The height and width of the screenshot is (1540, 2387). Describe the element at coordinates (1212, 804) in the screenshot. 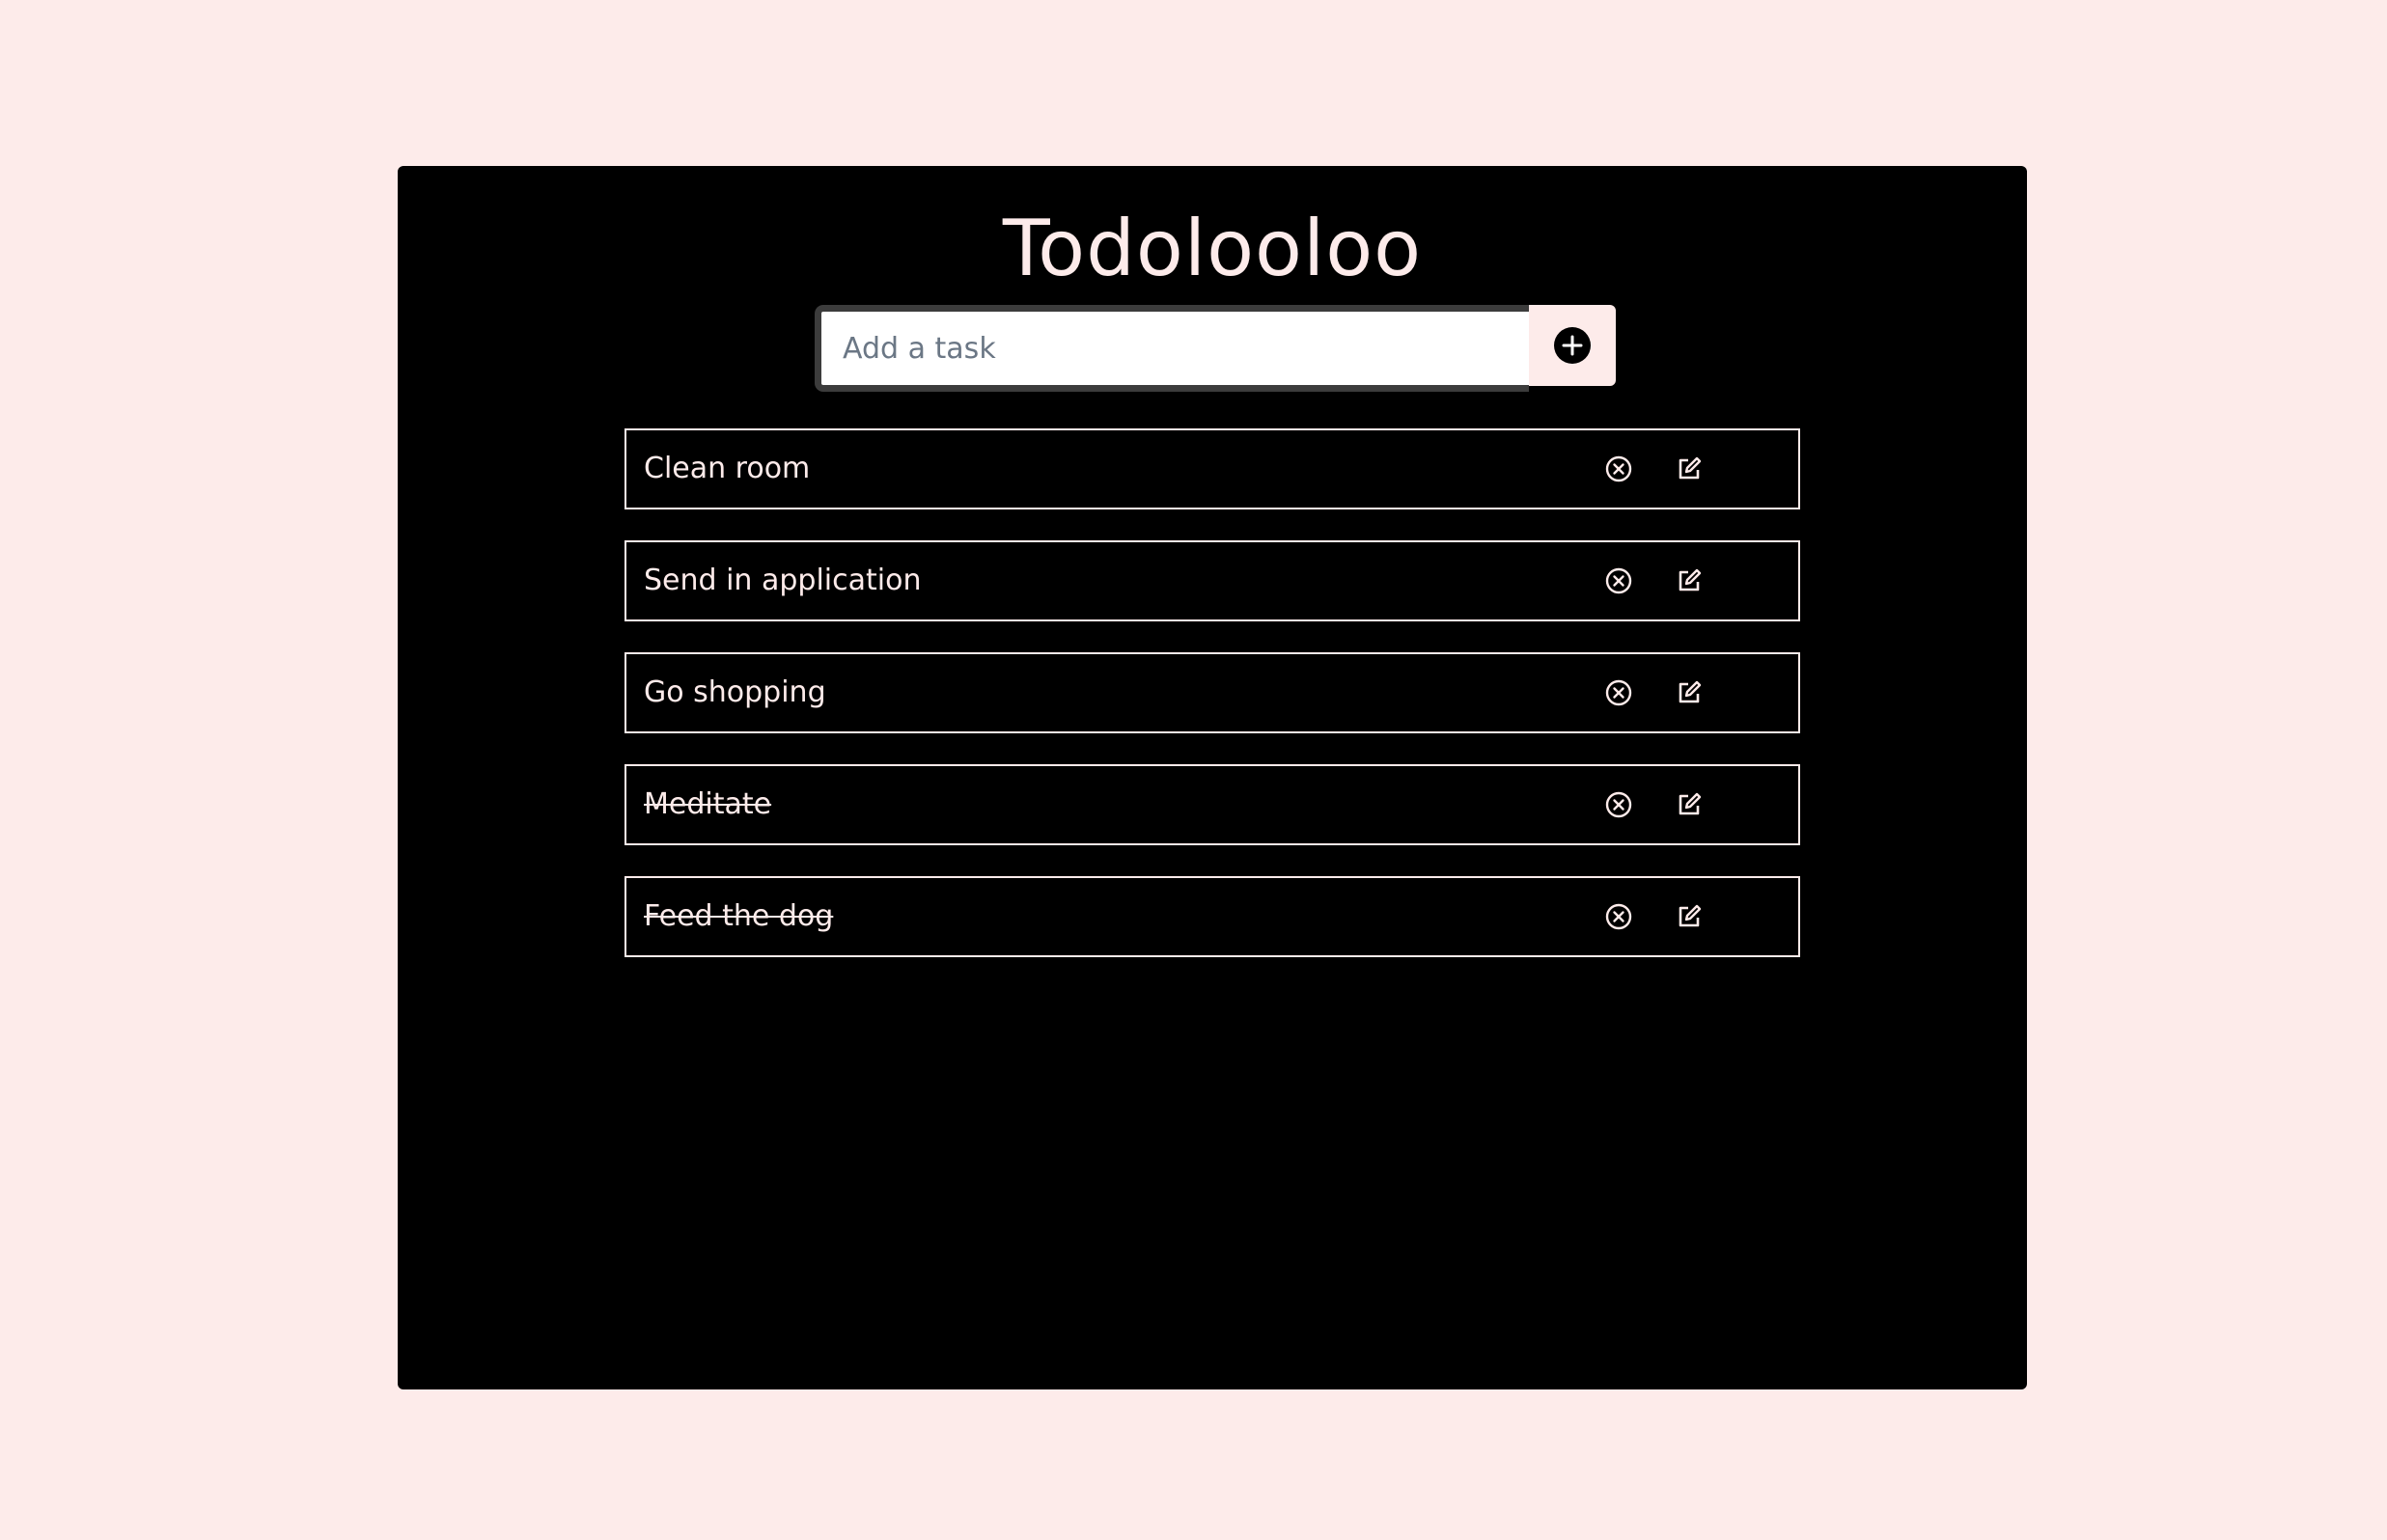

I see `task-item: Meditate` at that location.